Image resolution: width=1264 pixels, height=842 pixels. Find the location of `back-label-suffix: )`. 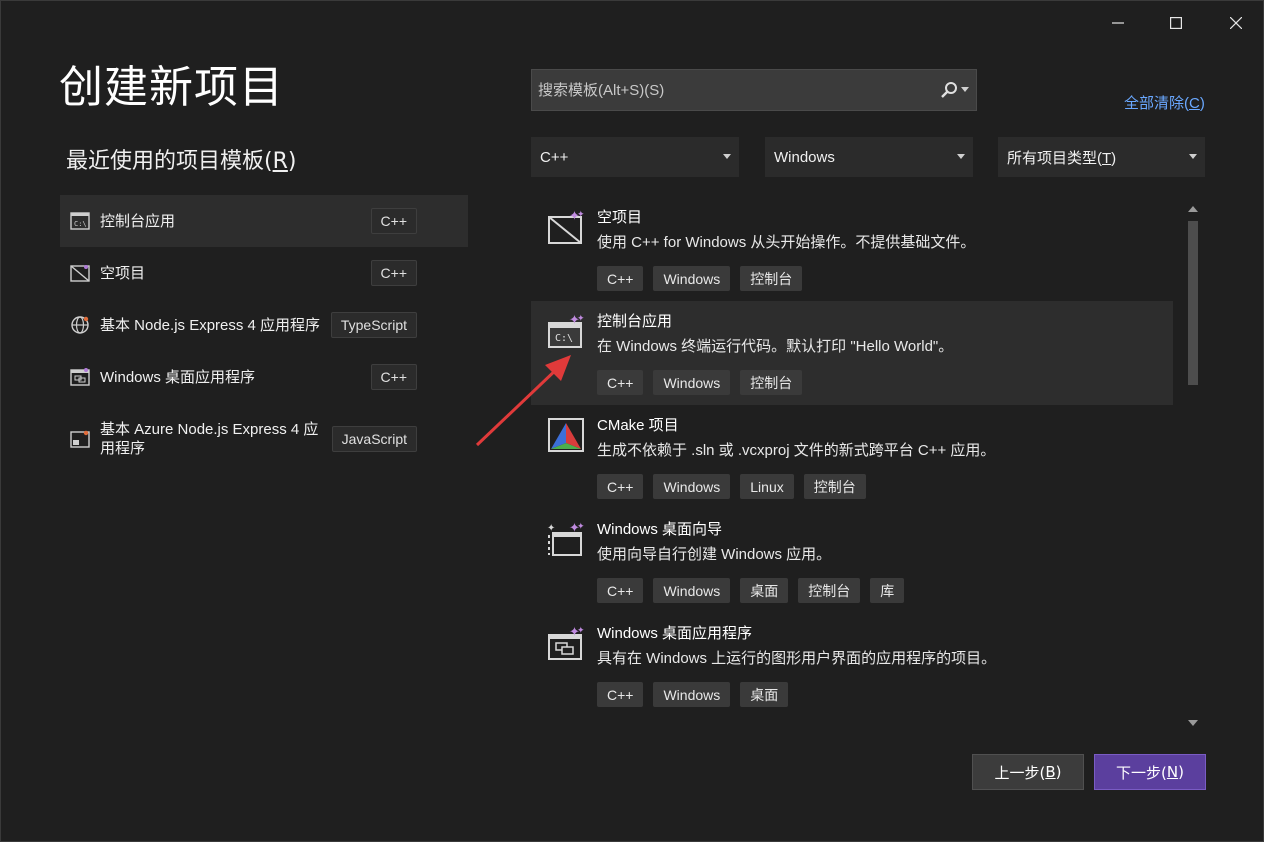

back-label-suffix: ) is located at coordinates (1058, 772).